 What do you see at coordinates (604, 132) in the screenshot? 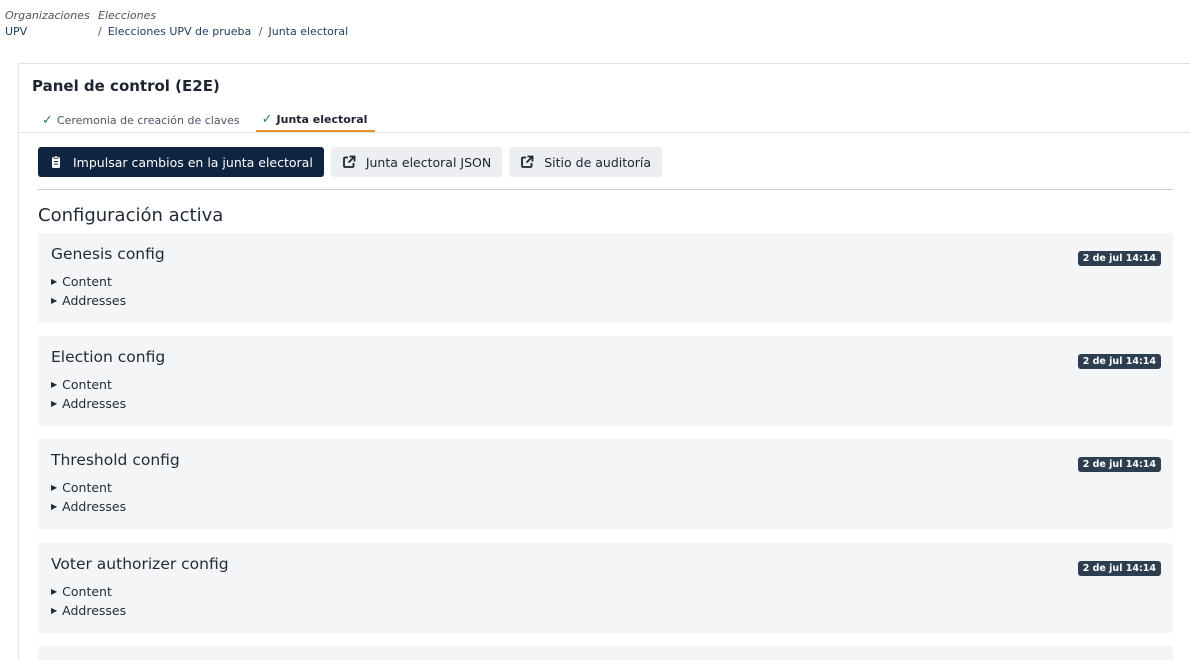
I see `tabs-divider` at bounding box center [604, 132].